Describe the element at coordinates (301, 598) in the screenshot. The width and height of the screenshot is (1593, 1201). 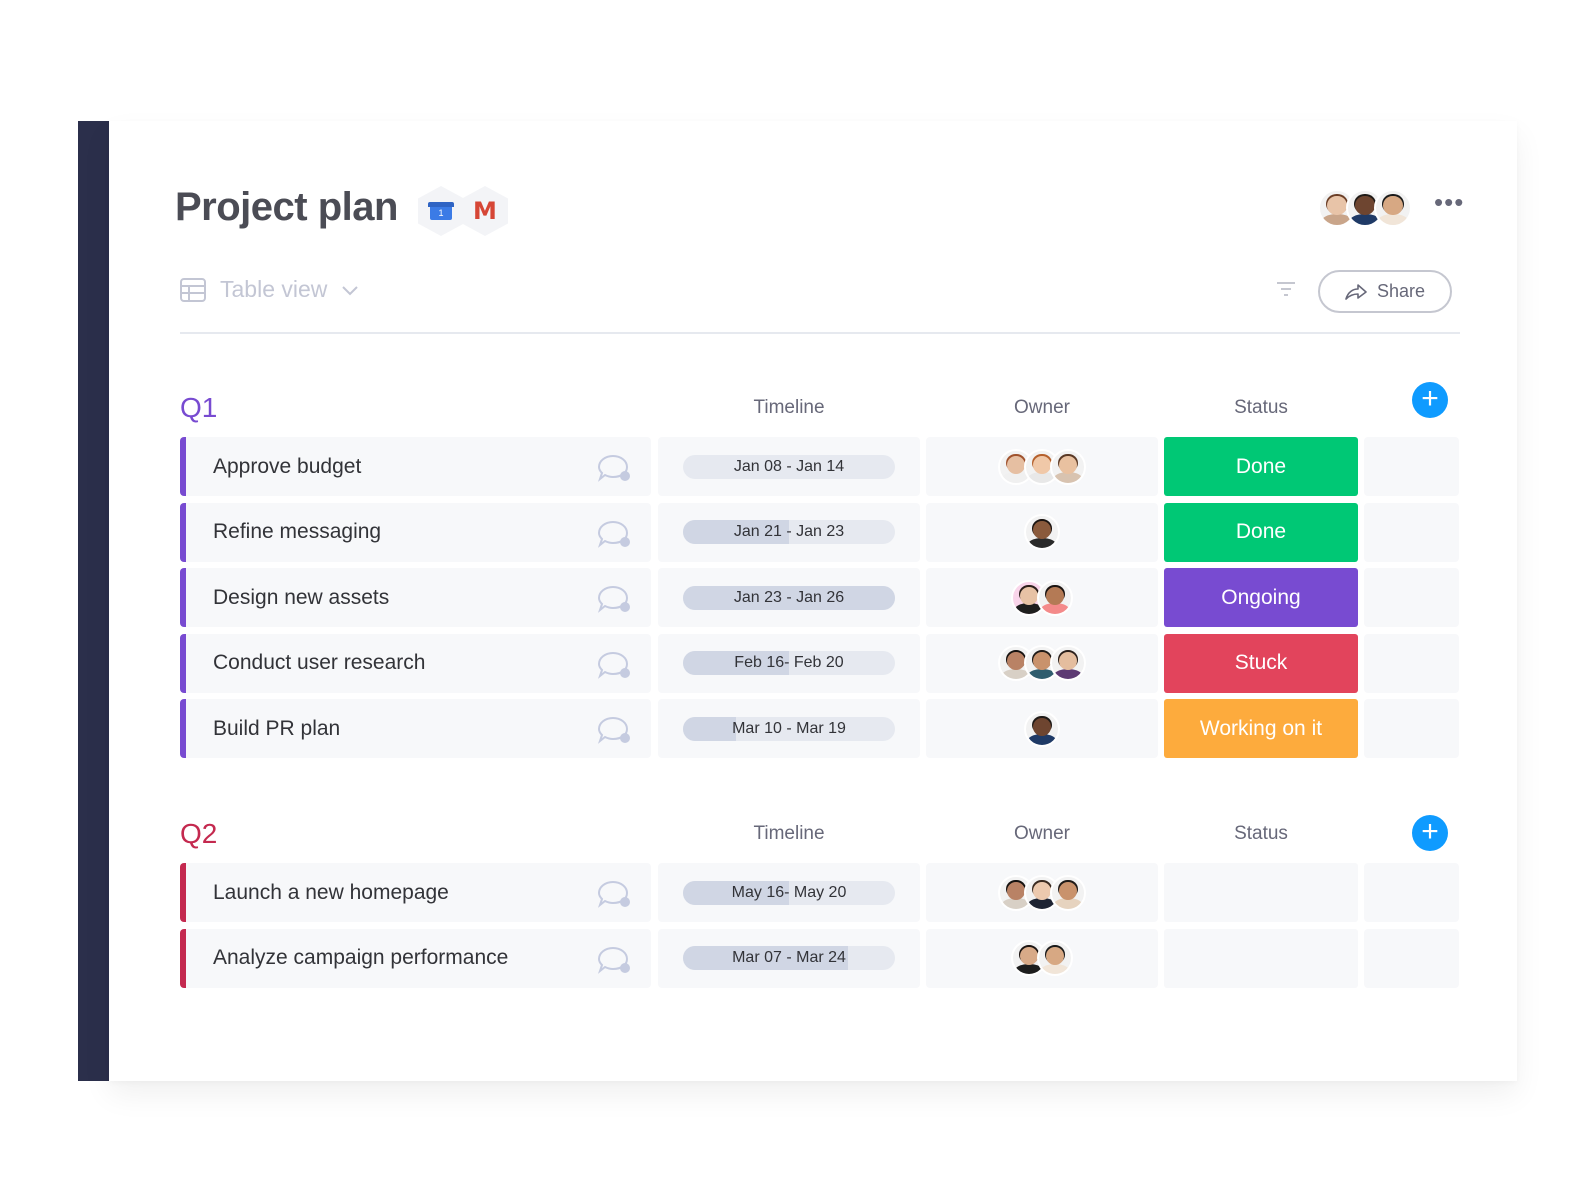
I see `task-name: Design new assets` at that location.